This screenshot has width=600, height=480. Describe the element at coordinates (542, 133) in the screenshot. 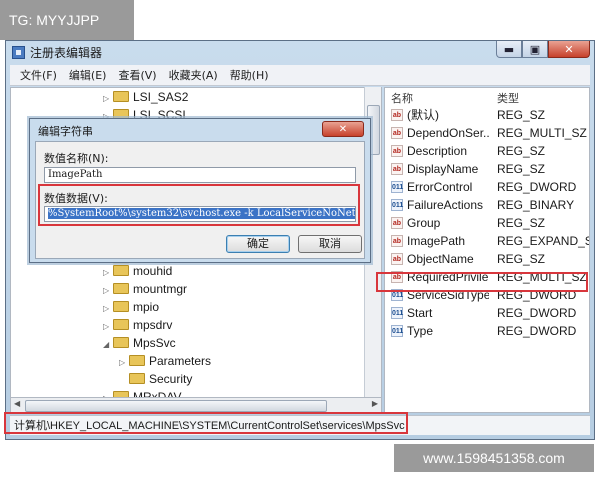

I see `value-type: REG_MULTI_SZ` at that location.